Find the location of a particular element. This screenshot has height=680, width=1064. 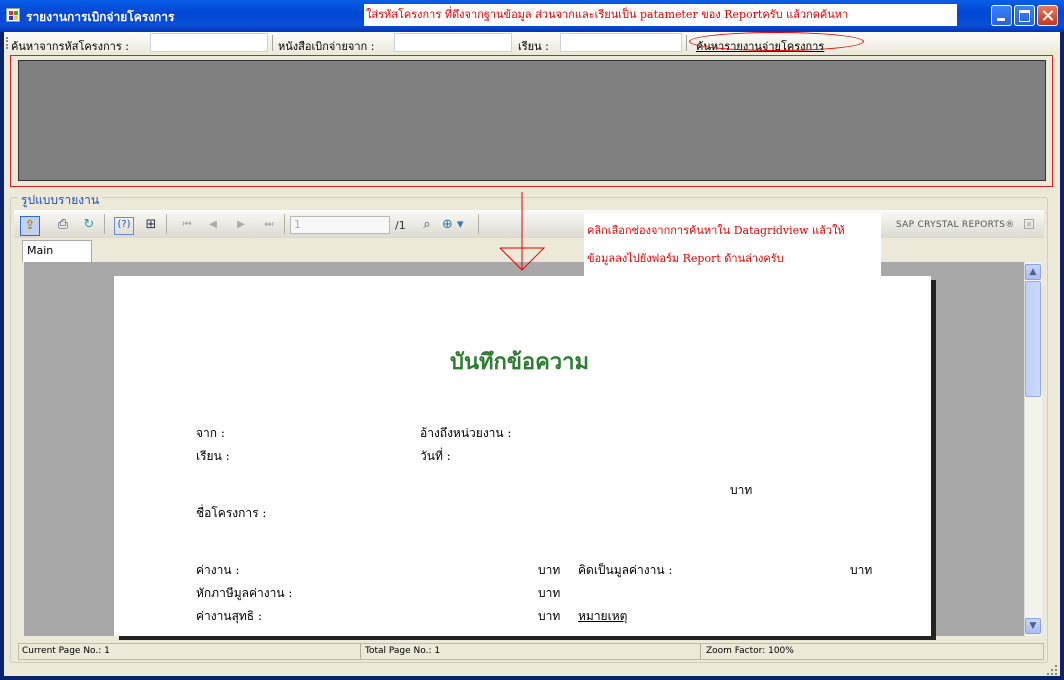

sap-brand-label: SAP CRYSTAL REPORTS® is located at coordinates (955, 225).